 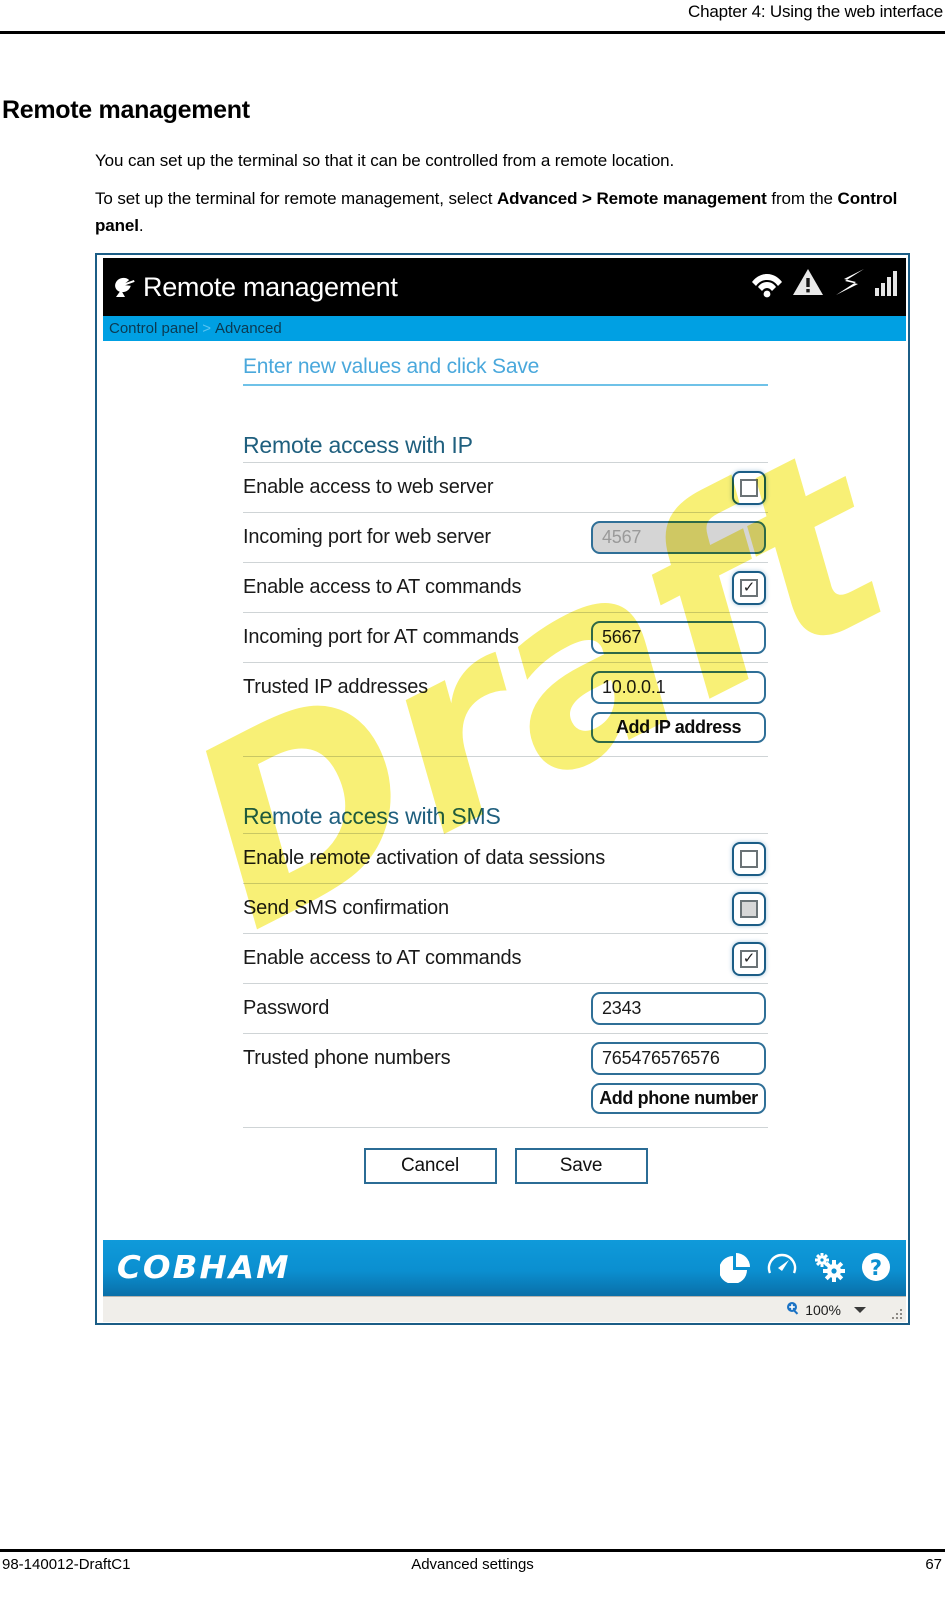 I want to click on para2-part-e: ., so click(x=141, y=225).